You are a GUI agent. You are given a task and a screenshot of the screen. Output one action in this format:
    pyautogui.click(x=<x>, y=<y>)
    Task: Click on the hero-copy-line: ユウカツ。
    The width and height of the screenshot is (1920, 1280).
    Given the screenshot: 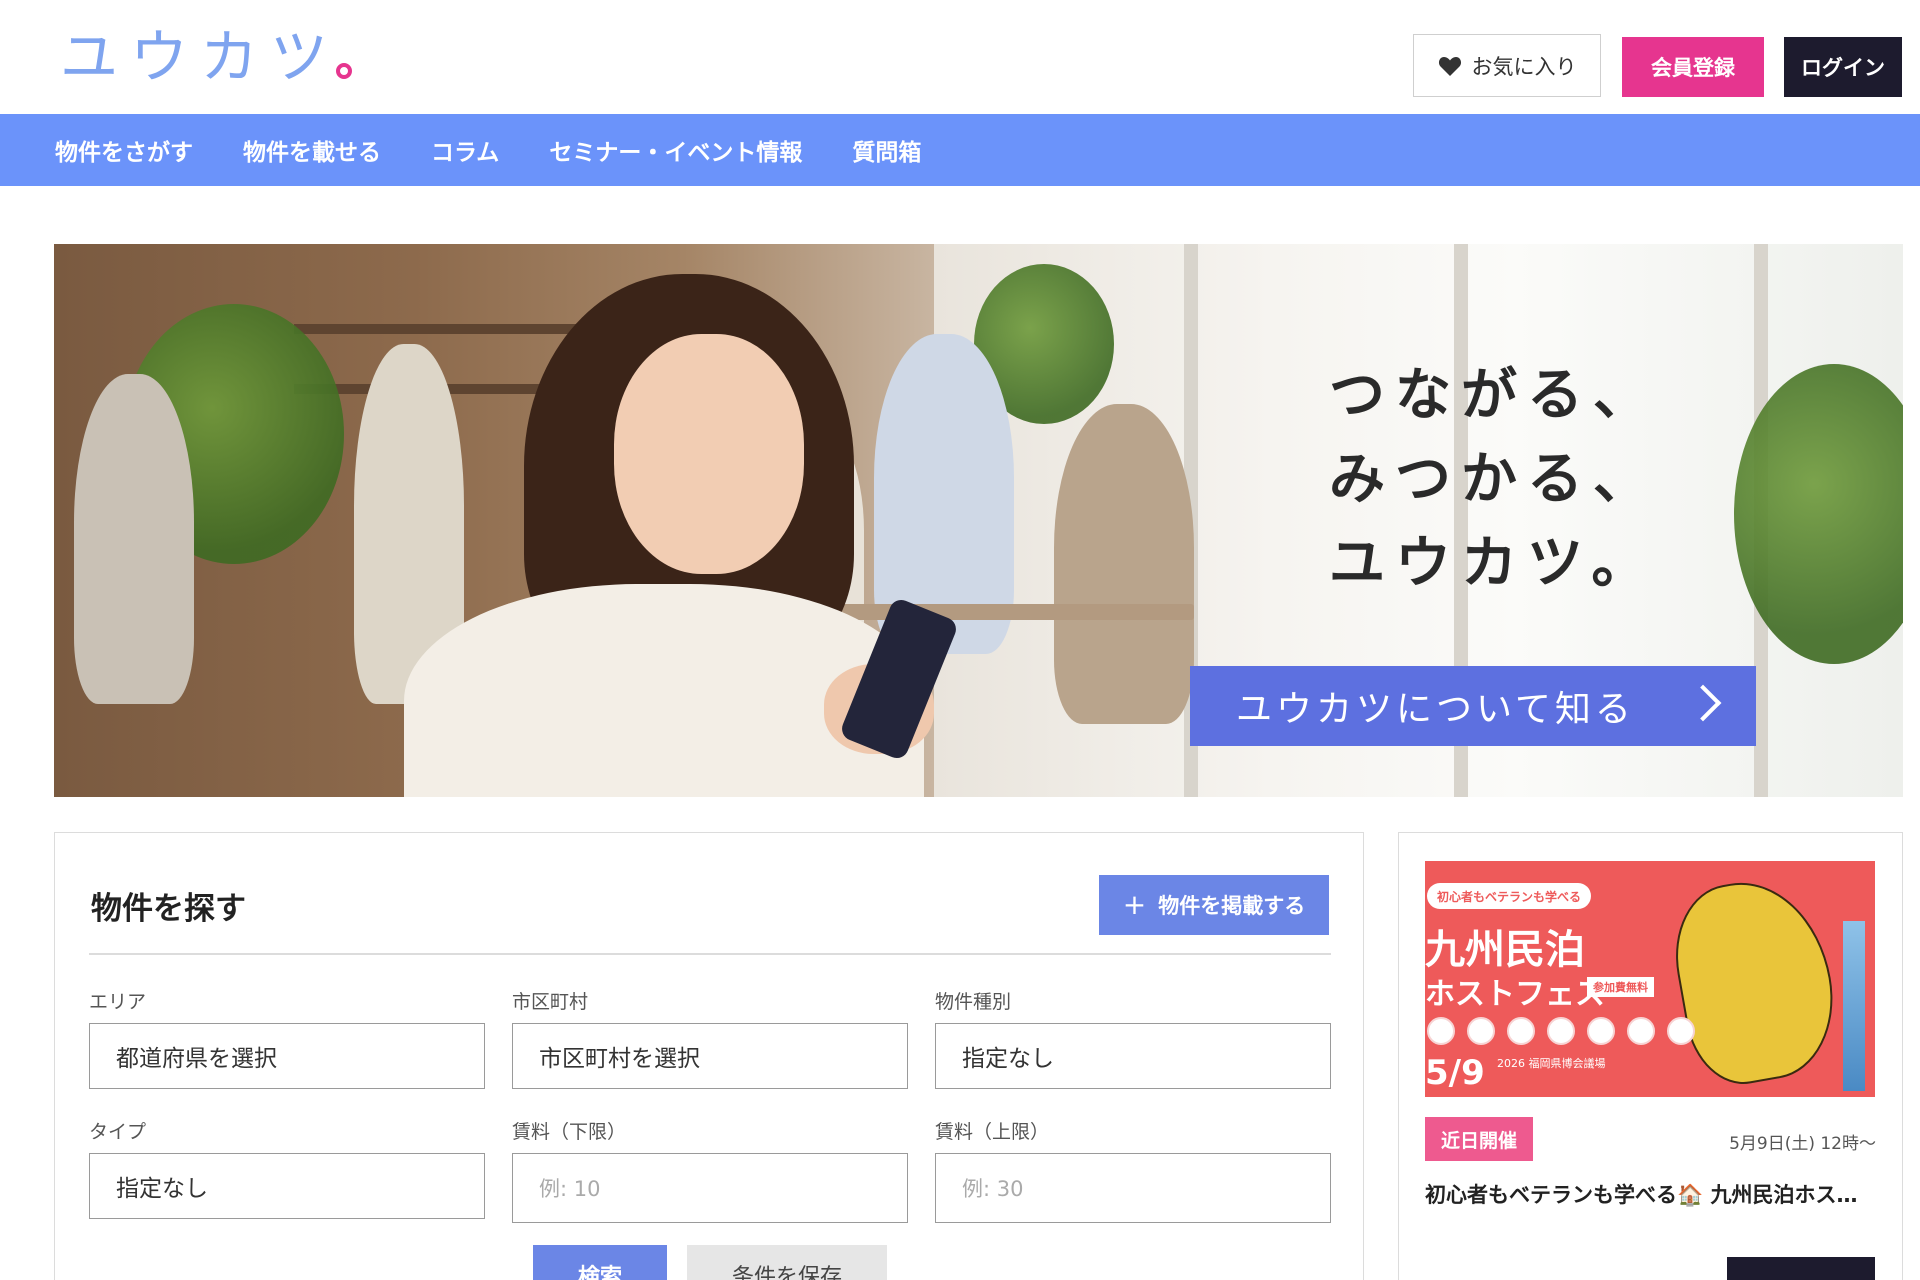 What is the action you would take?
    pyautogui.click(x=1493, y=563)
    